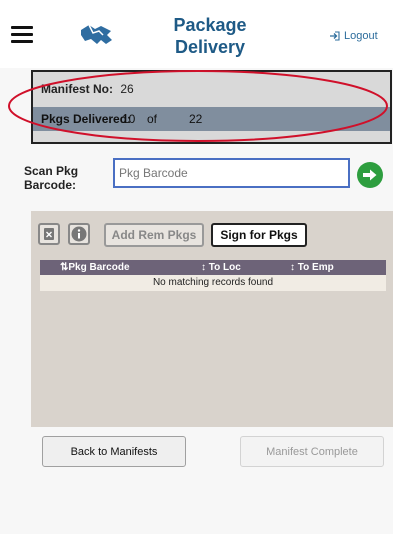  I want to click on manifest-number: 26, so click(127, 89).